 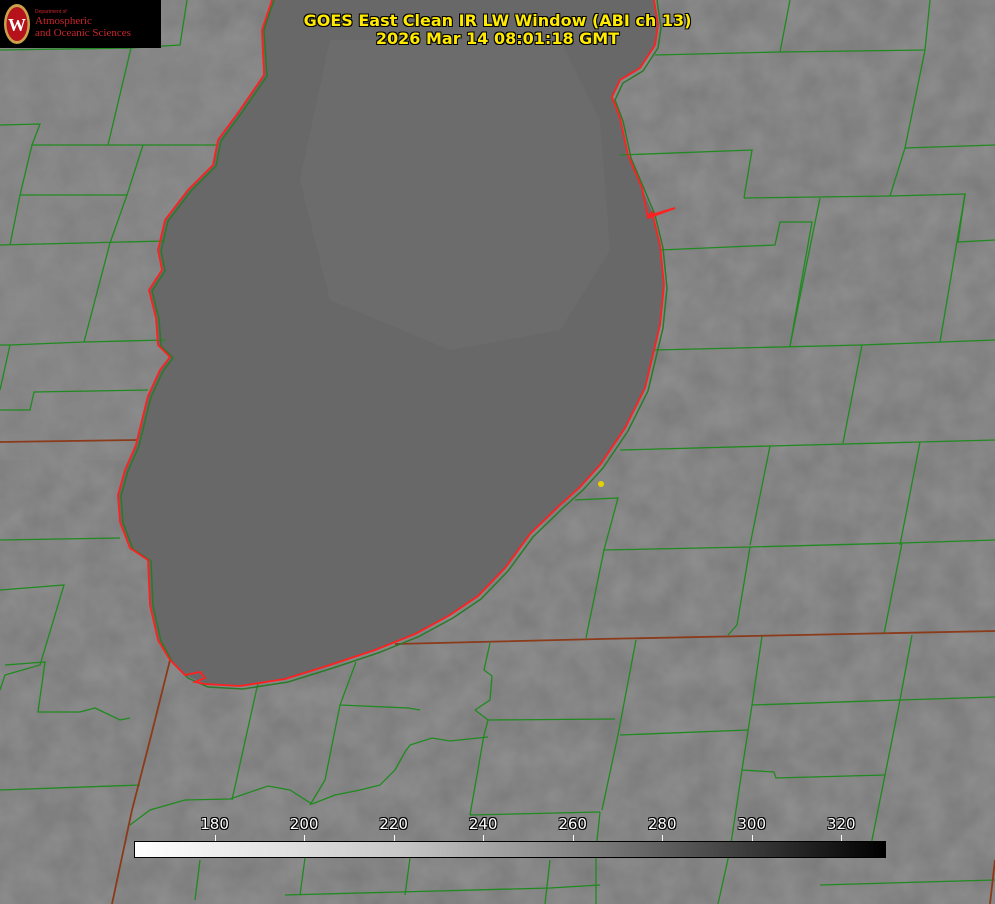 I want to click on colorbar-tick-label: 300, so click(x=752, y=824).